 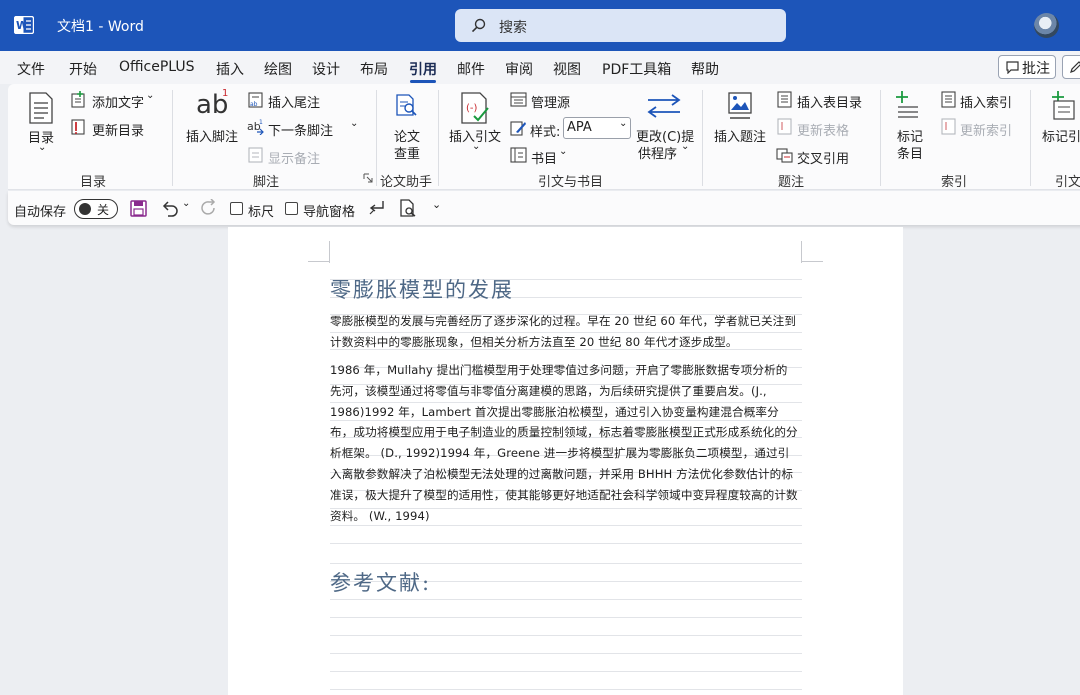 I want to click on autosave-toggle: 关, so click(x=96, y=209).